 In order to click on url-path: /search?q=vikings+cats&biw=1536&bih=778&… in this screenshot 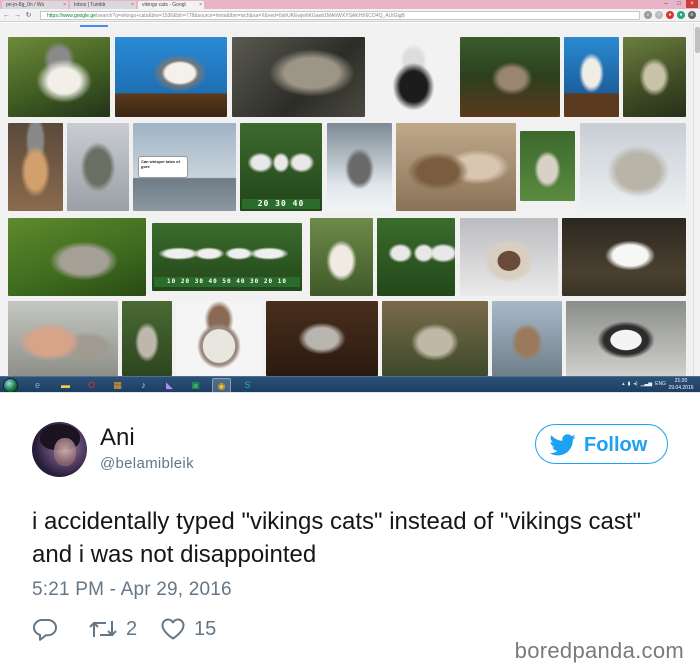, I will do `click(250, 16)`.